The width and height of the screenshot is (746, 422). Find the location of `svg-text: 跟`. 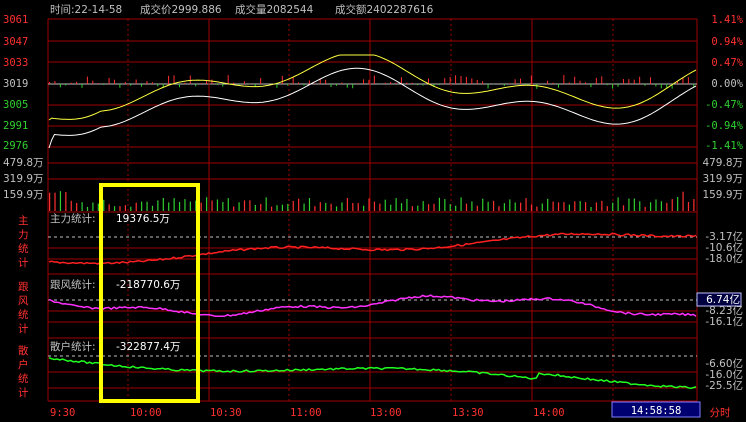

svg-text: 跟 is located at coordinates (23, 287).